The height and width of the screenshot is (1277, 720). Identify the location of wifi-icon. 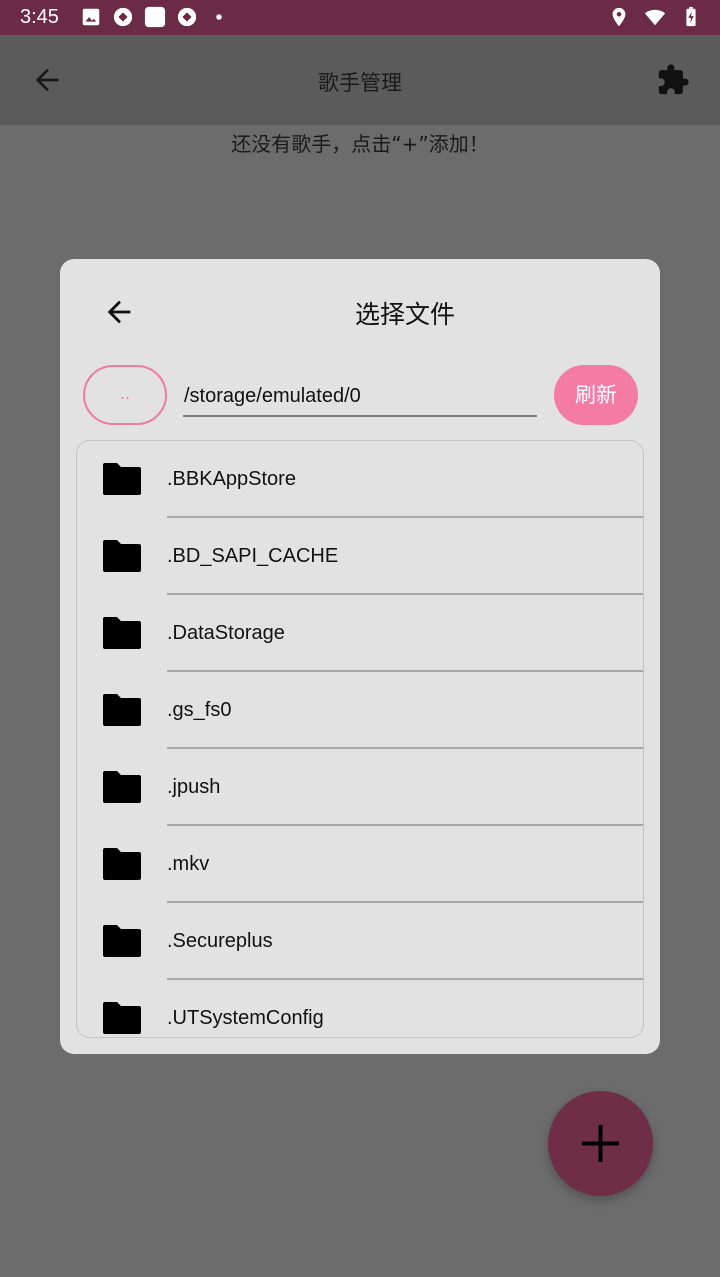
(655, 17).